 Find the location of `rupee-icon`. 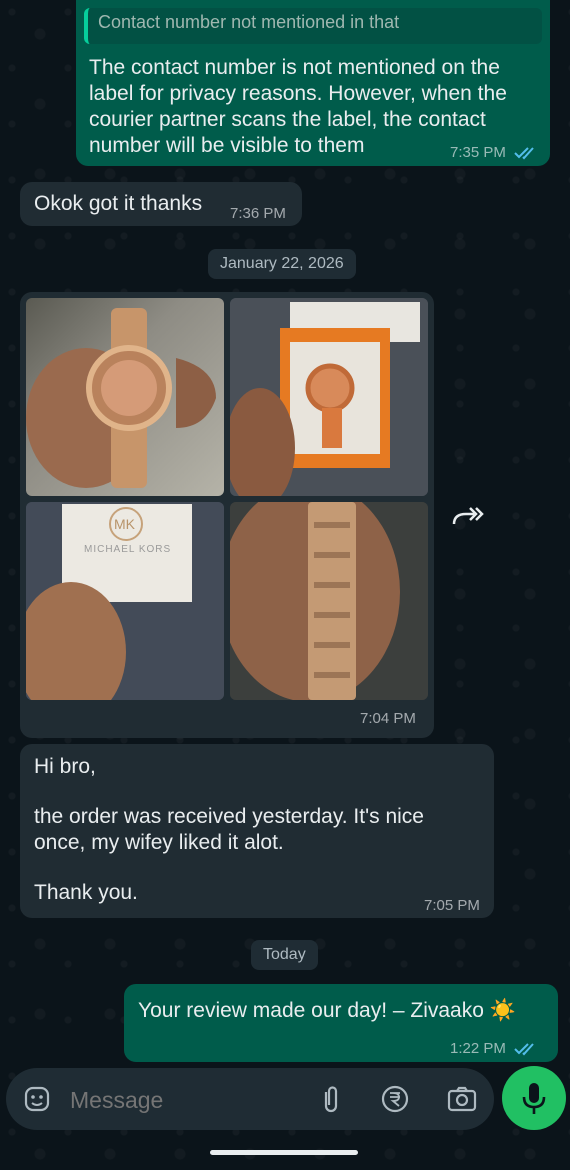

rupee-icon is located at coordinates (395, 1099).